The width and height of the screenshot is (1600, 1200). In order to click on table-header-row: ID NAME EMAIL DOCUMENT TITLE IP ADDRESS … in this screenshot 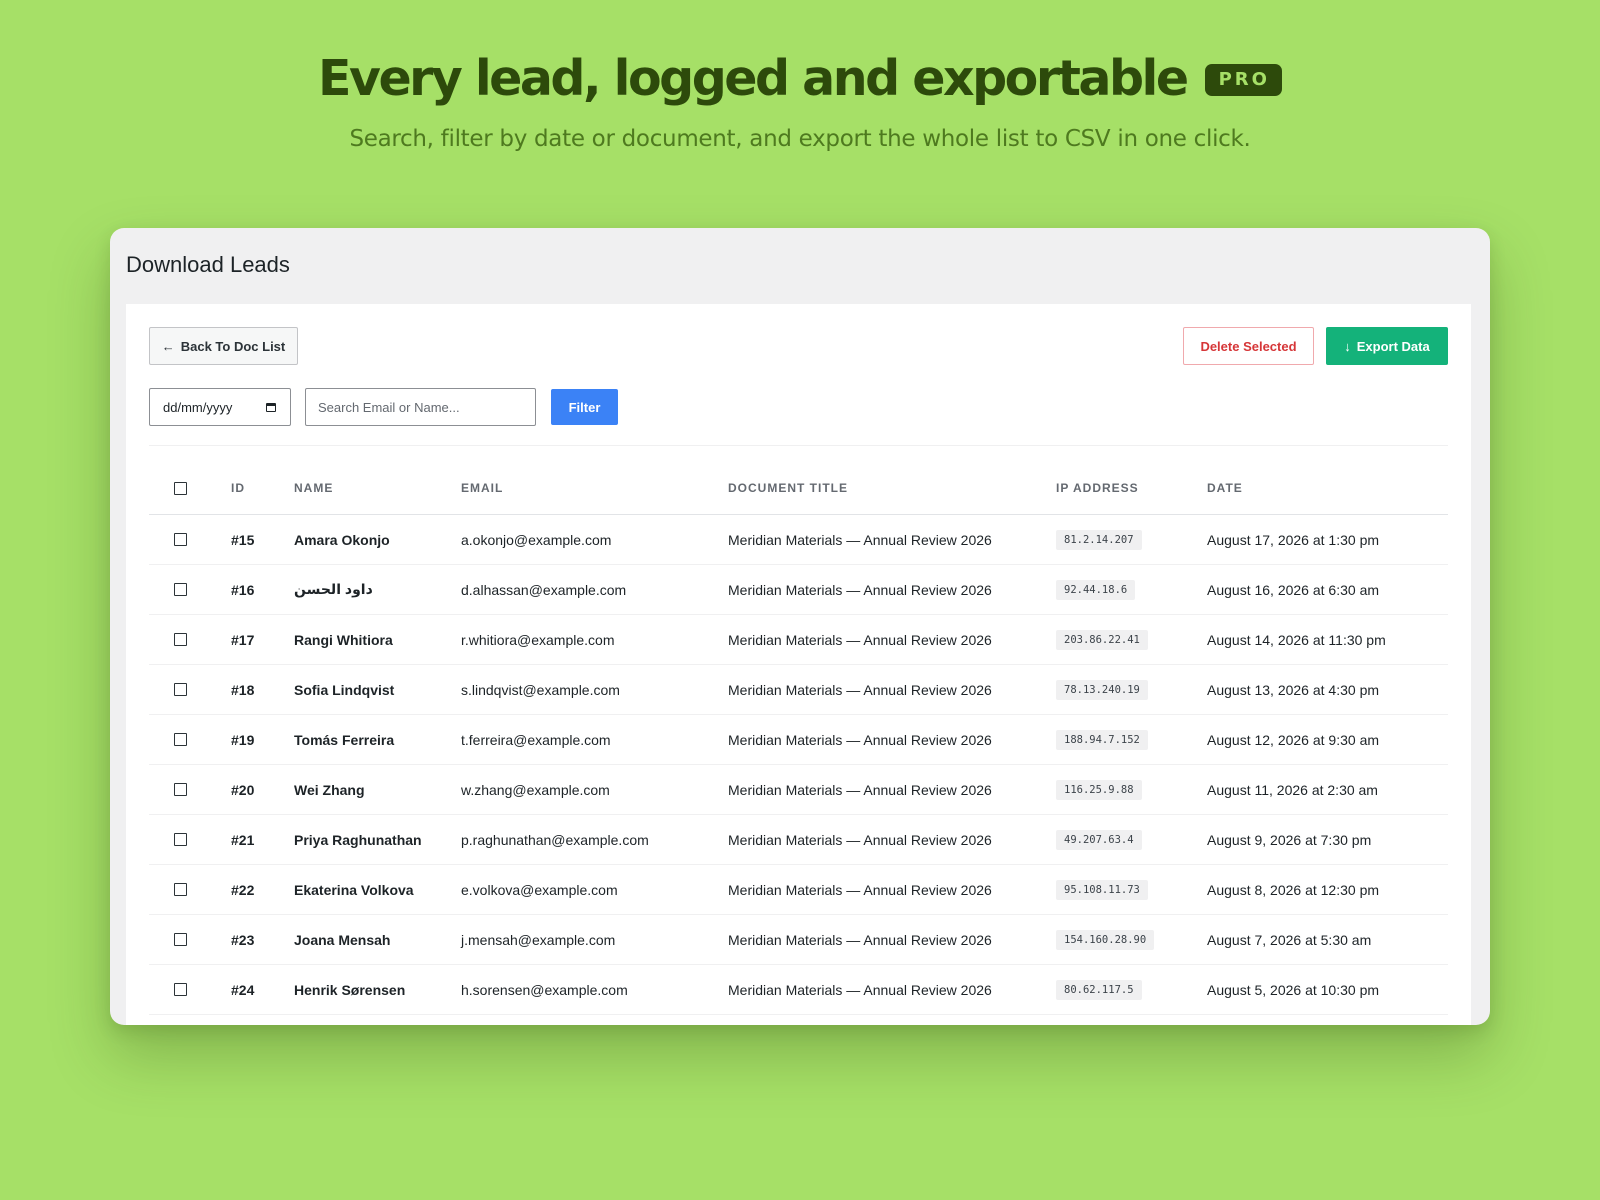, I will do `click(798, 488)`.